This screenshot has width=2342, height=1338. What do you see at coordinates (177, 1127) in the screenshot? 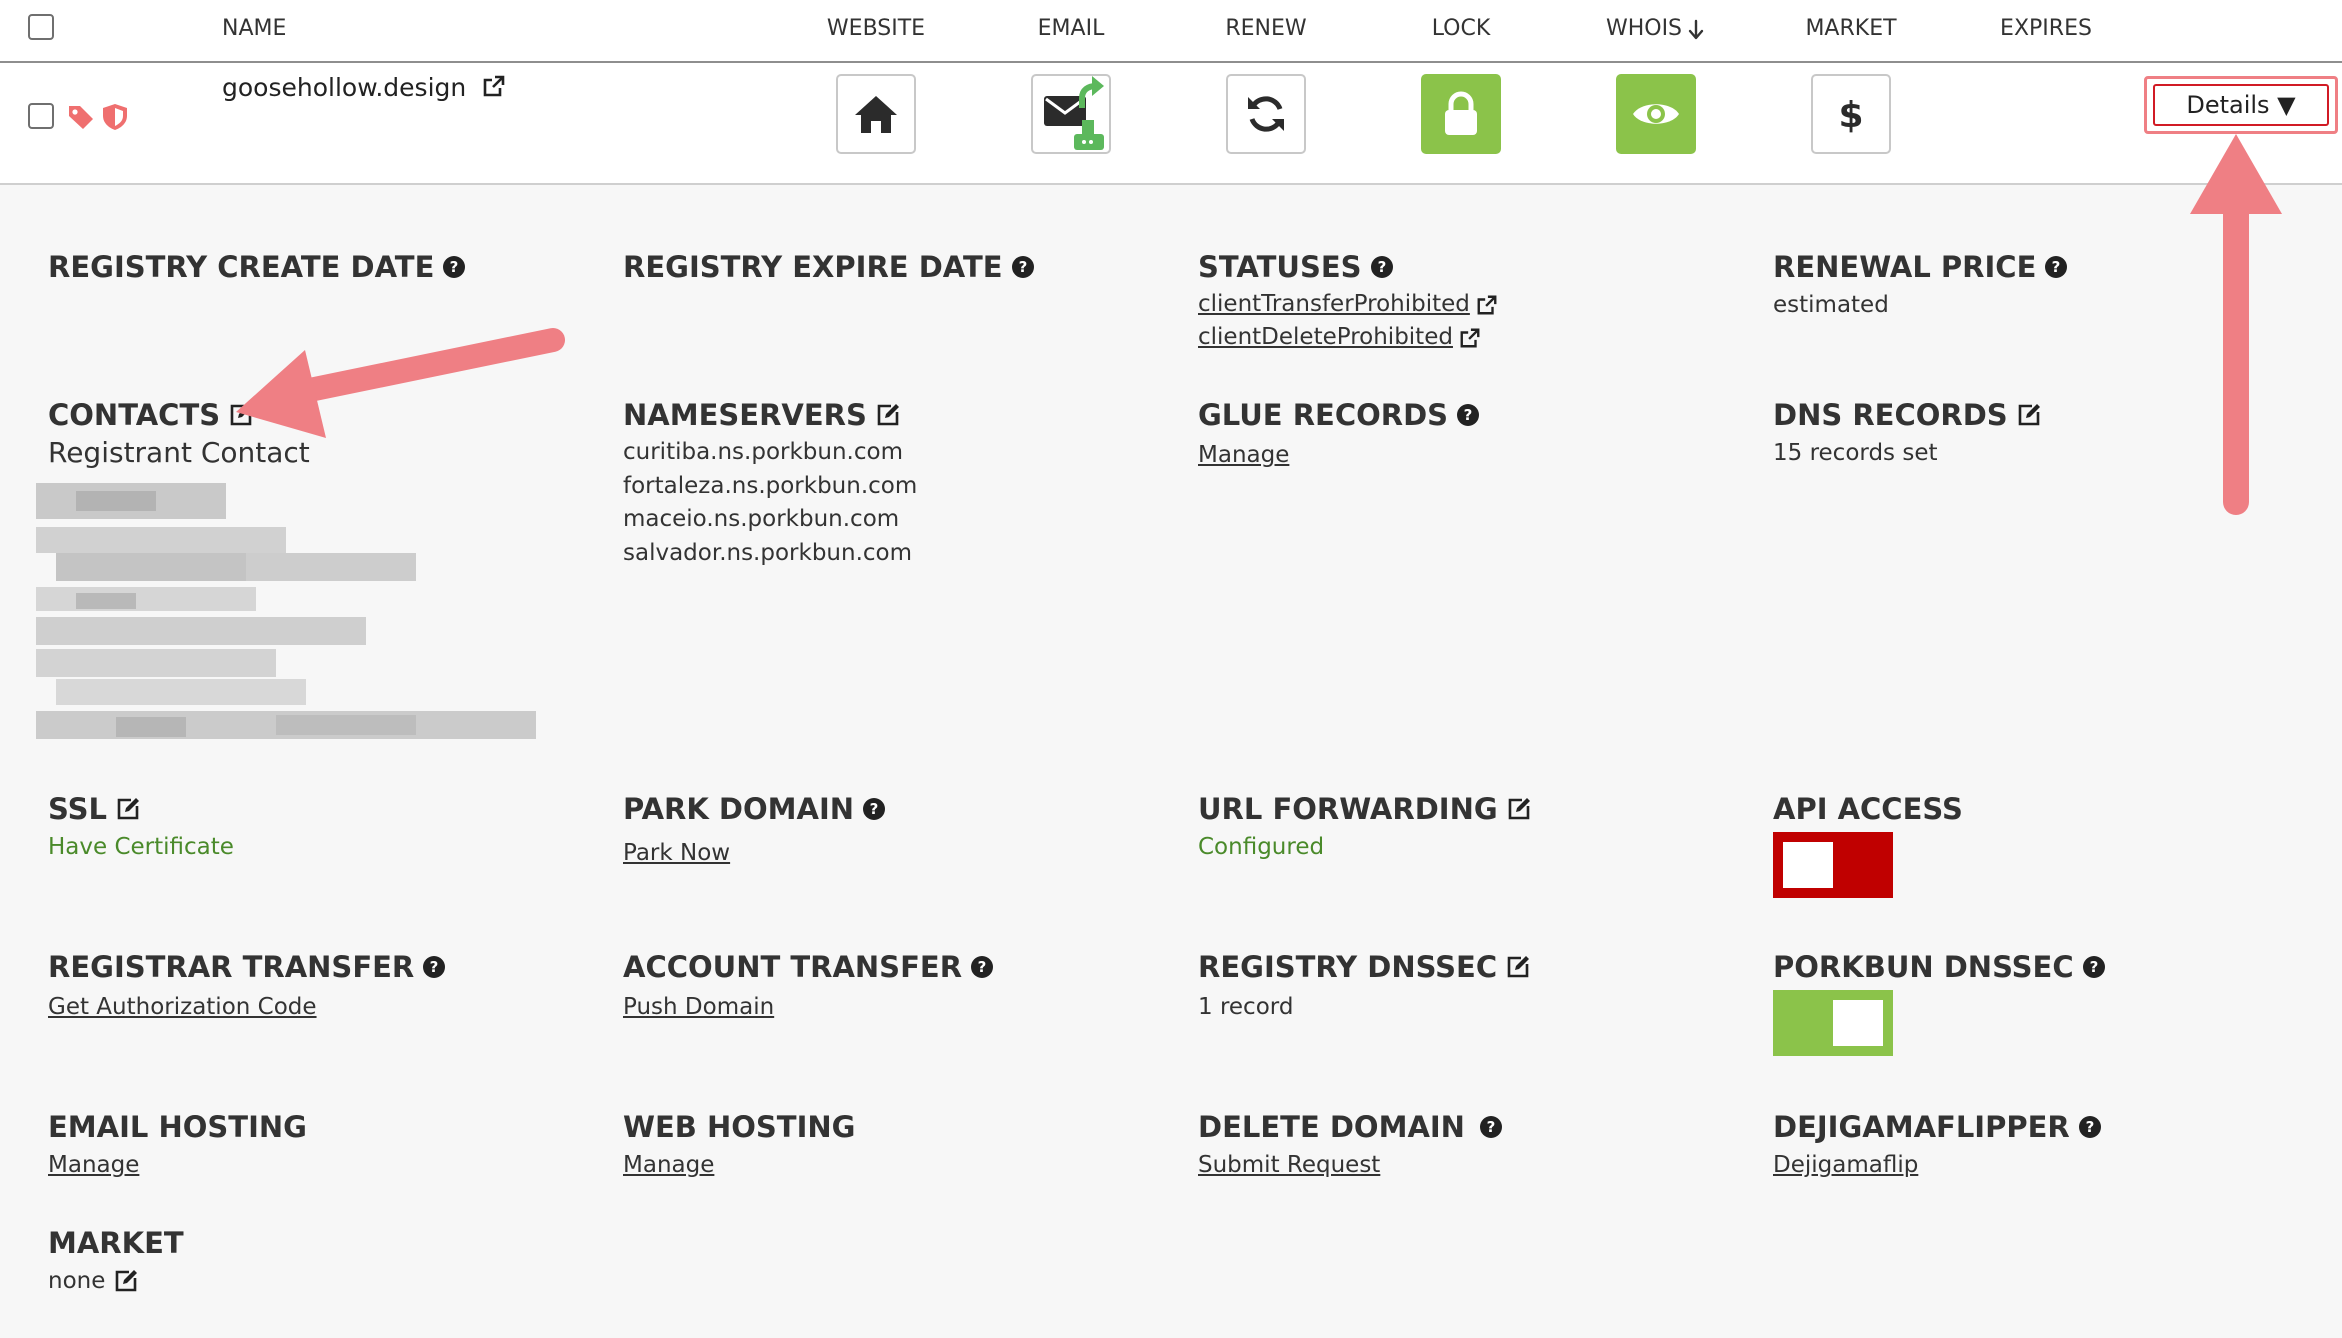
I see `email-hosting-label: EMAIL HOSTING` at bounding box center [177, 1127].